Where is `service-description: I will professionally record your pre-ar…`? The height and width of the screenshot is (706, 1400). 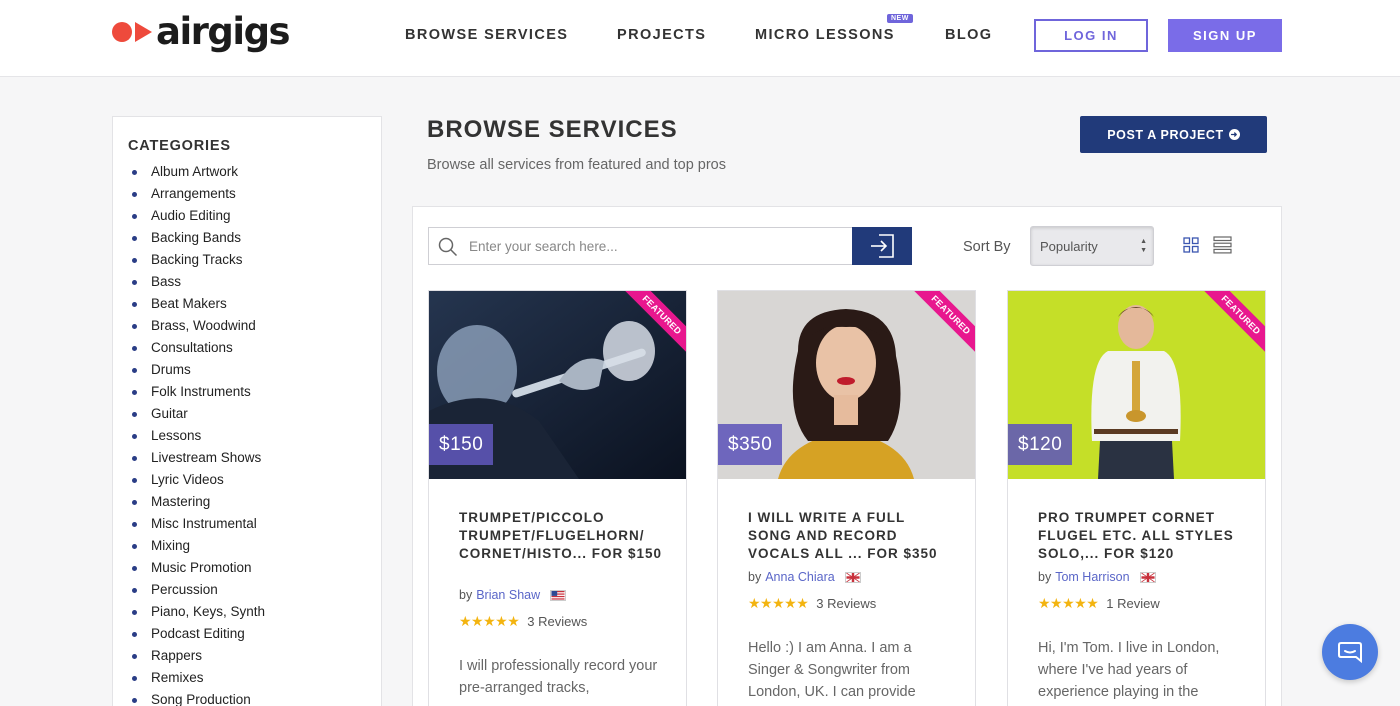
service-description: I will professionally record your pre-ar… is located at coordinates (558, 677).